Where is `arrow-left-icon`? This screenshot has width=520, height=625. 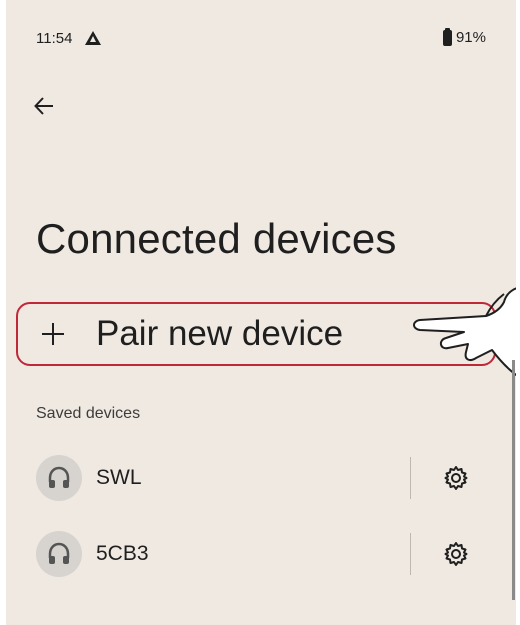
arrow-left-icon is located at coordinates (43, 106).